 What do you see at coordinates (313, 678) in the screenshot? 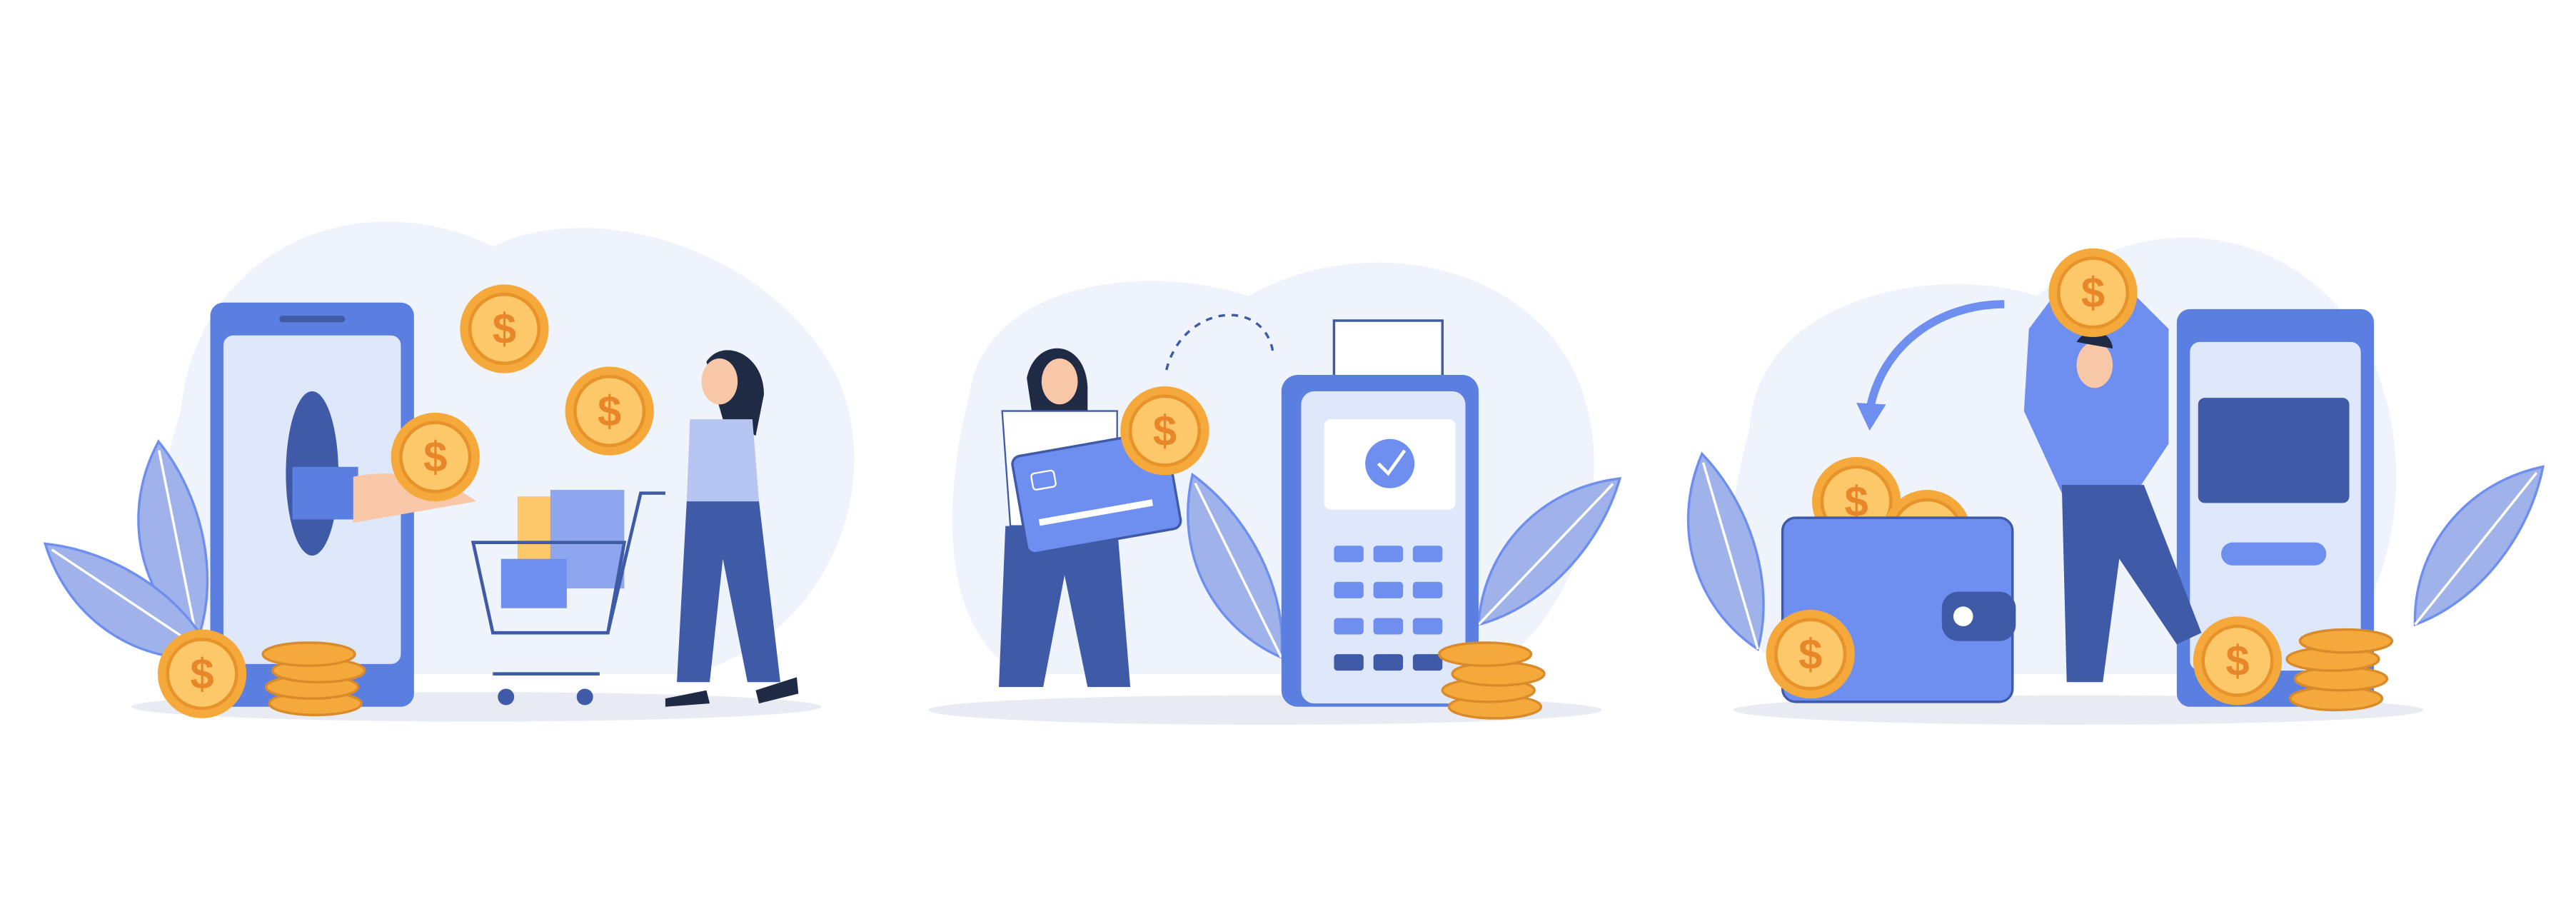
I see `coin-stack` at bounding box center [313, 678].